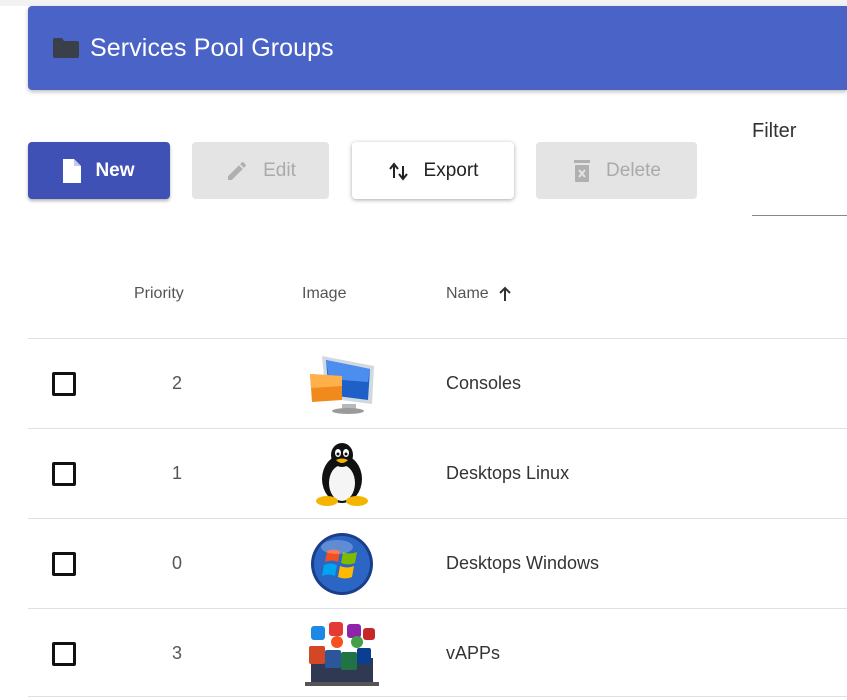  Describe the element at coordinates (237, 171) in the screenshot. I see `pencil-icon` at that location.